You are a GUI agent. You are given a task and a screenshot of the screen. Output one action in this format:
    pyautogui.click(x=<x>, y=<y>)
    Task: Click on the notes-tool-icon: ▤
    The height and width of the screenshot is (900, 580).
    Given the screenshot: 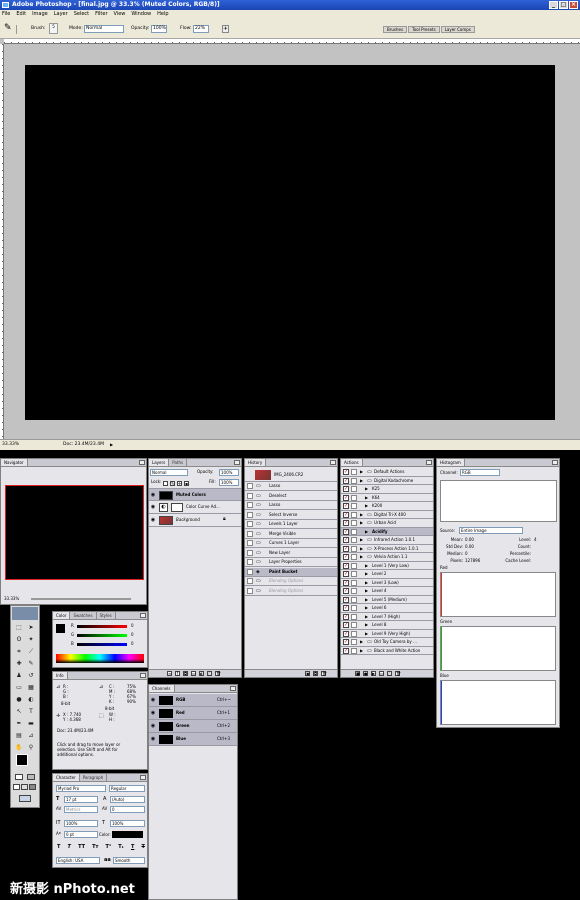 What is the action you would take?
    pyautogui.click(x=19, y=736)
    